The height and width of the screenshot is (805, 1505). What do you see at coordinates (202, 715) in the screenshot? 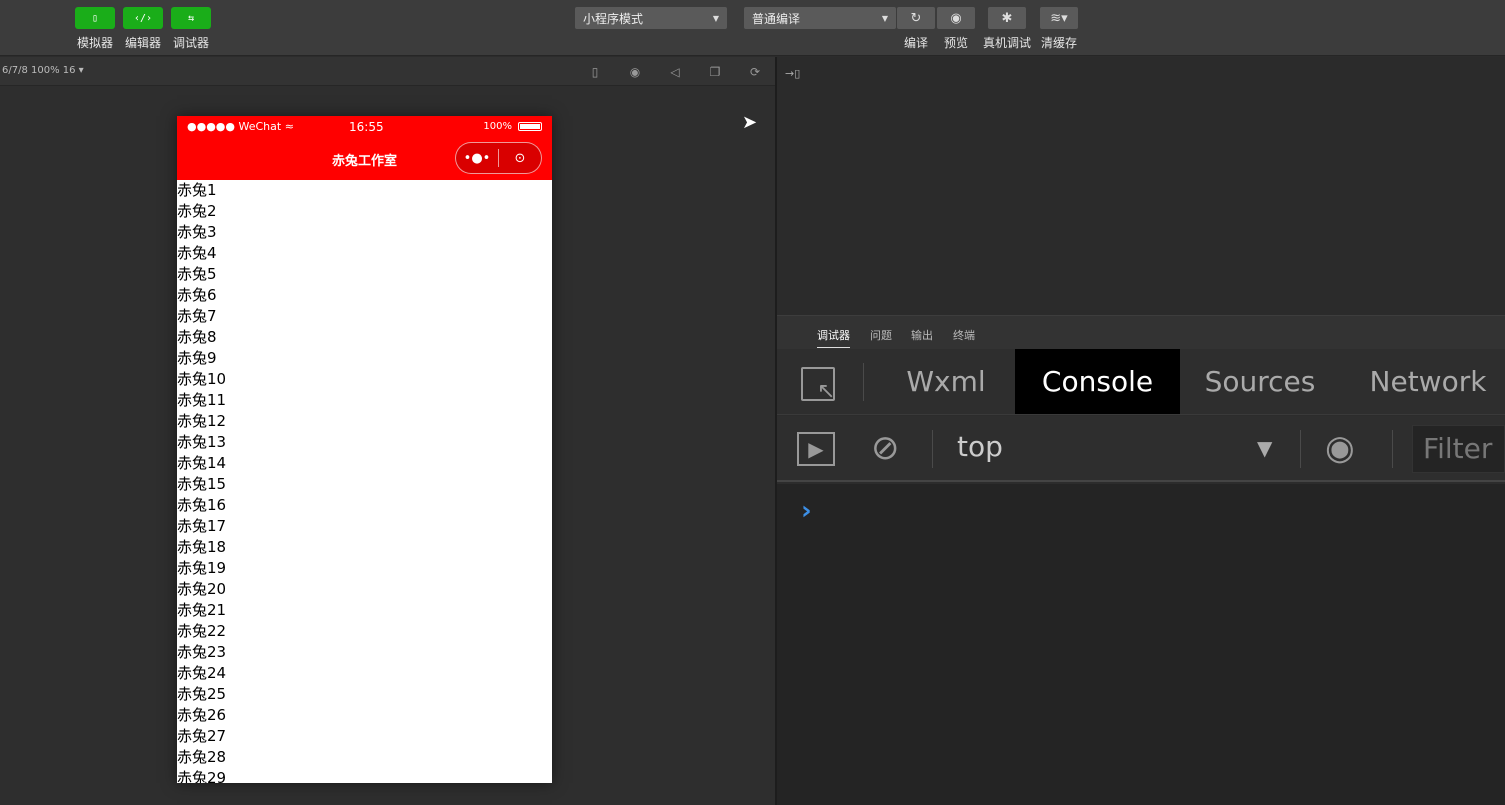
I see `list-item: 赤兔26` at bounding box center [202, 715].